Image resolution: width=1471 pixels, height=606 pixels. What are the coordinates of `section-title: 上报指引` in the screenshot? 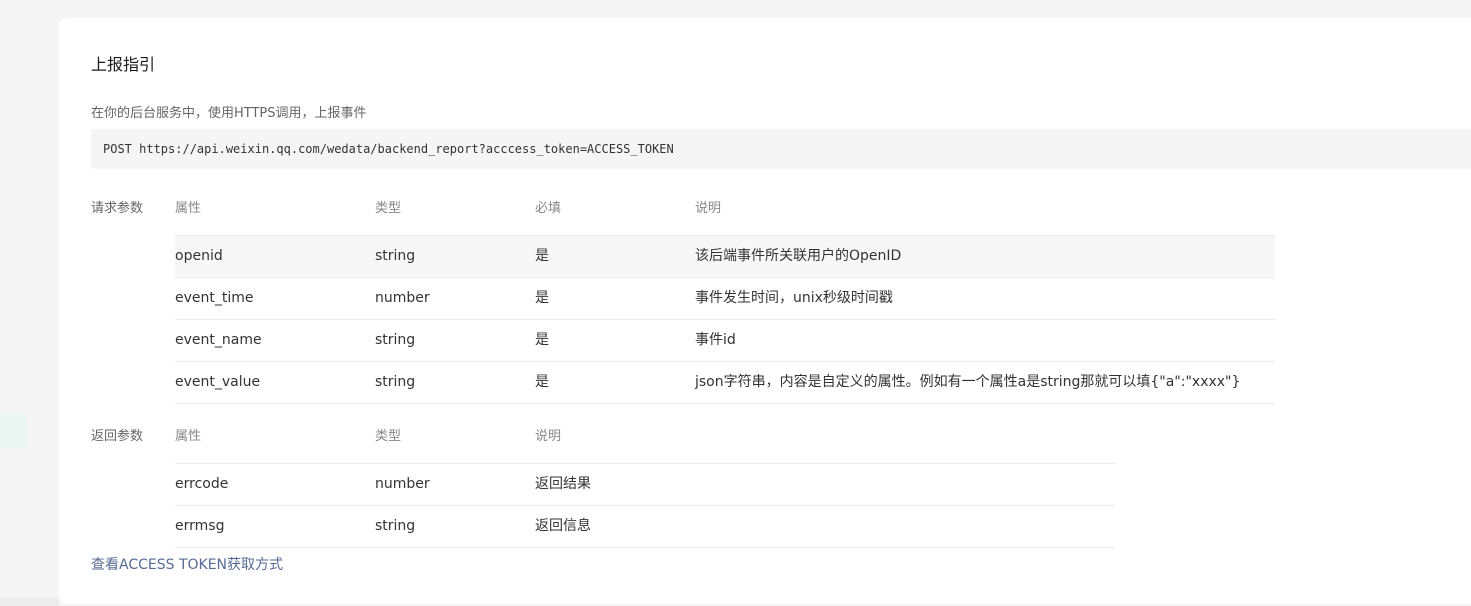 It's located at (123, 64).